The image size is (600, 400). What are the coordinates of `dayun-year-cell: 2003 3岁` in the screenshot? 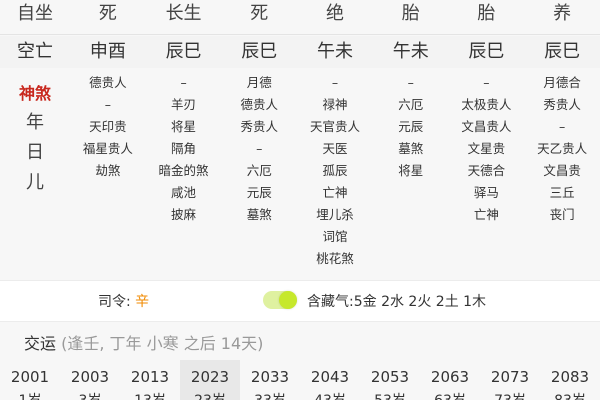 It's located at (90, 380).